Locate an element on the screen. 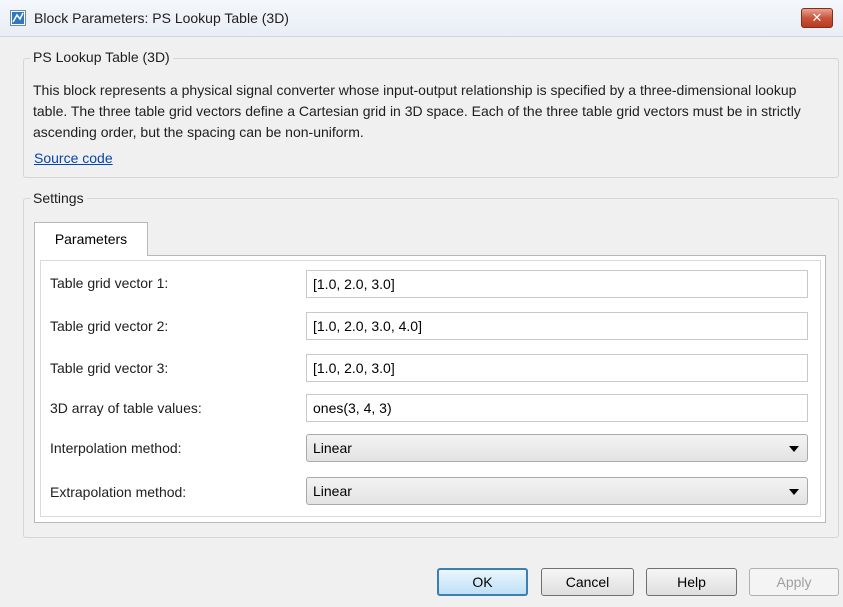 The image size is (843, 607). window-title: Block Parameters: PS Lookup Table (3D) is located at coordinates (161, 18).